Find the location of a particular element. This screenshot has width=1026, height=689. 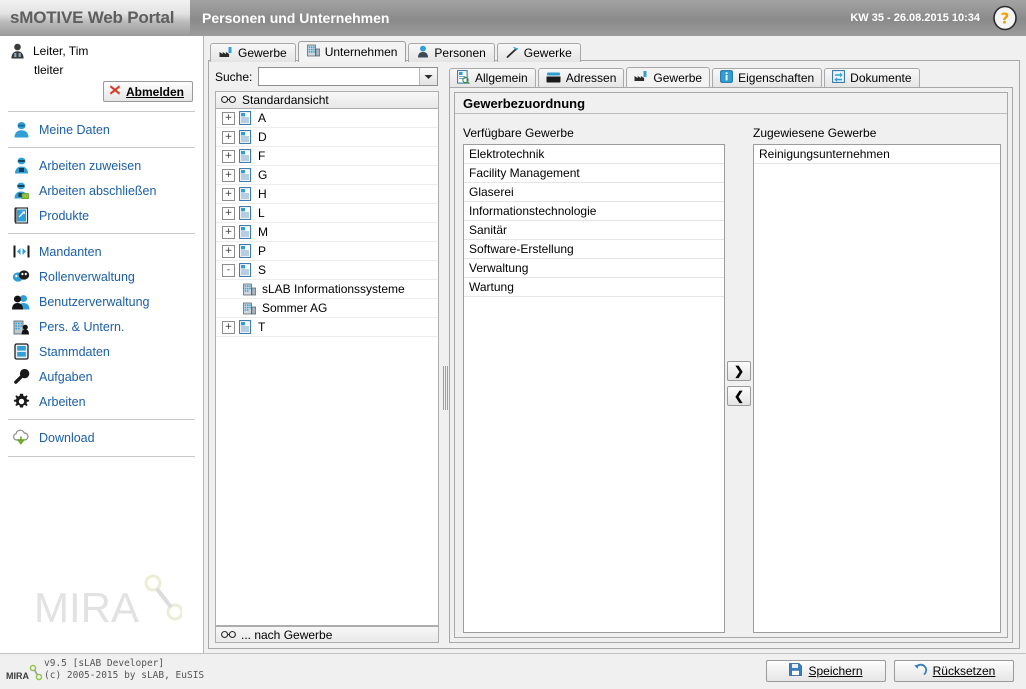

section-title: Gewerbezuordnung is located at coordinates (731, 103).